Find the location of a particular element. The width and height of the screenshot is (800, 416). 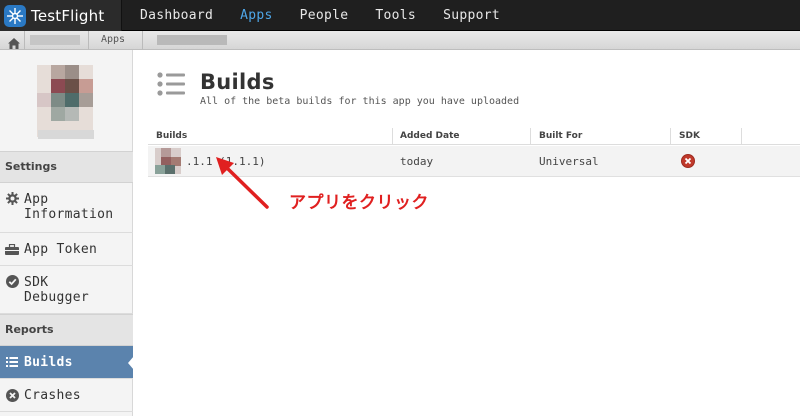

column-header-built-for: Built For is located at coordinates (560, 136).